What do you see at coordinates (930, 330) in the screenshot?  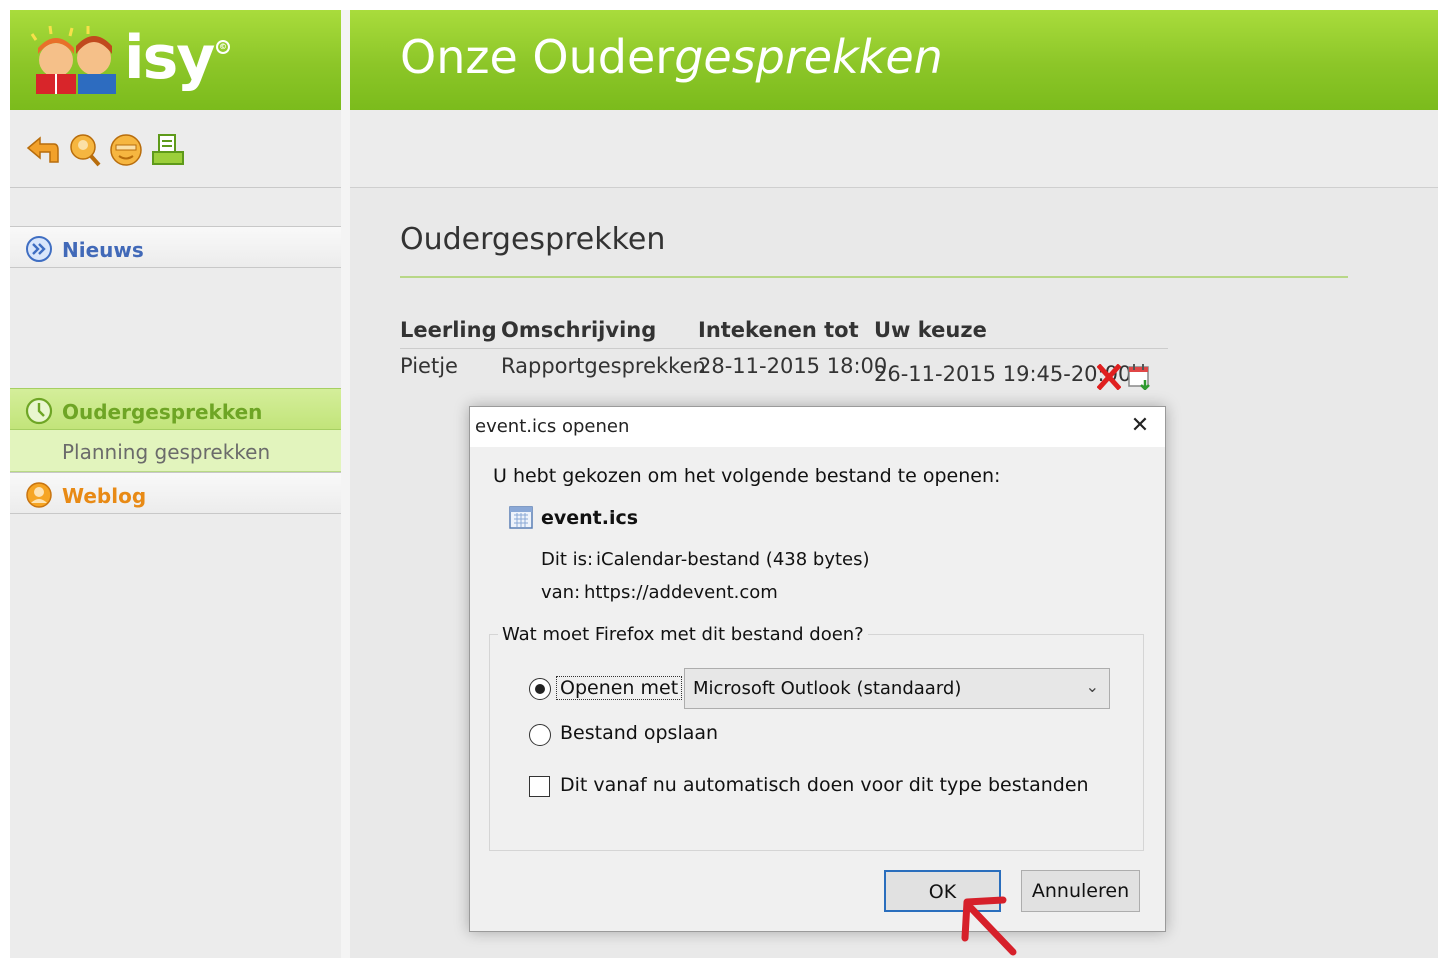 I see `column-header-uw-keuze: Uw keuze` at bounding box center [930, 330].